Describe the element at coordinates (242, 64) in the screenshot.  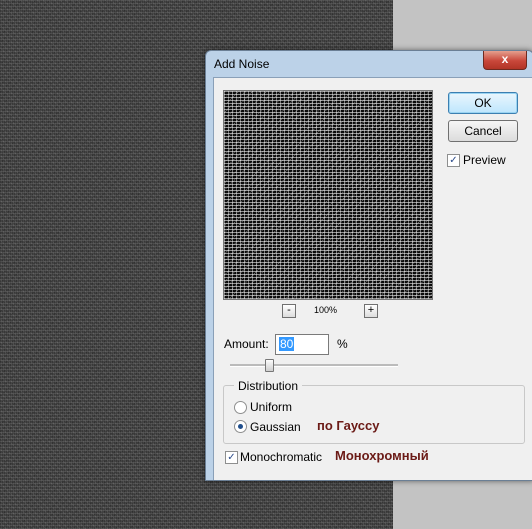
I see `dialog-title: Add Noise` at that location.